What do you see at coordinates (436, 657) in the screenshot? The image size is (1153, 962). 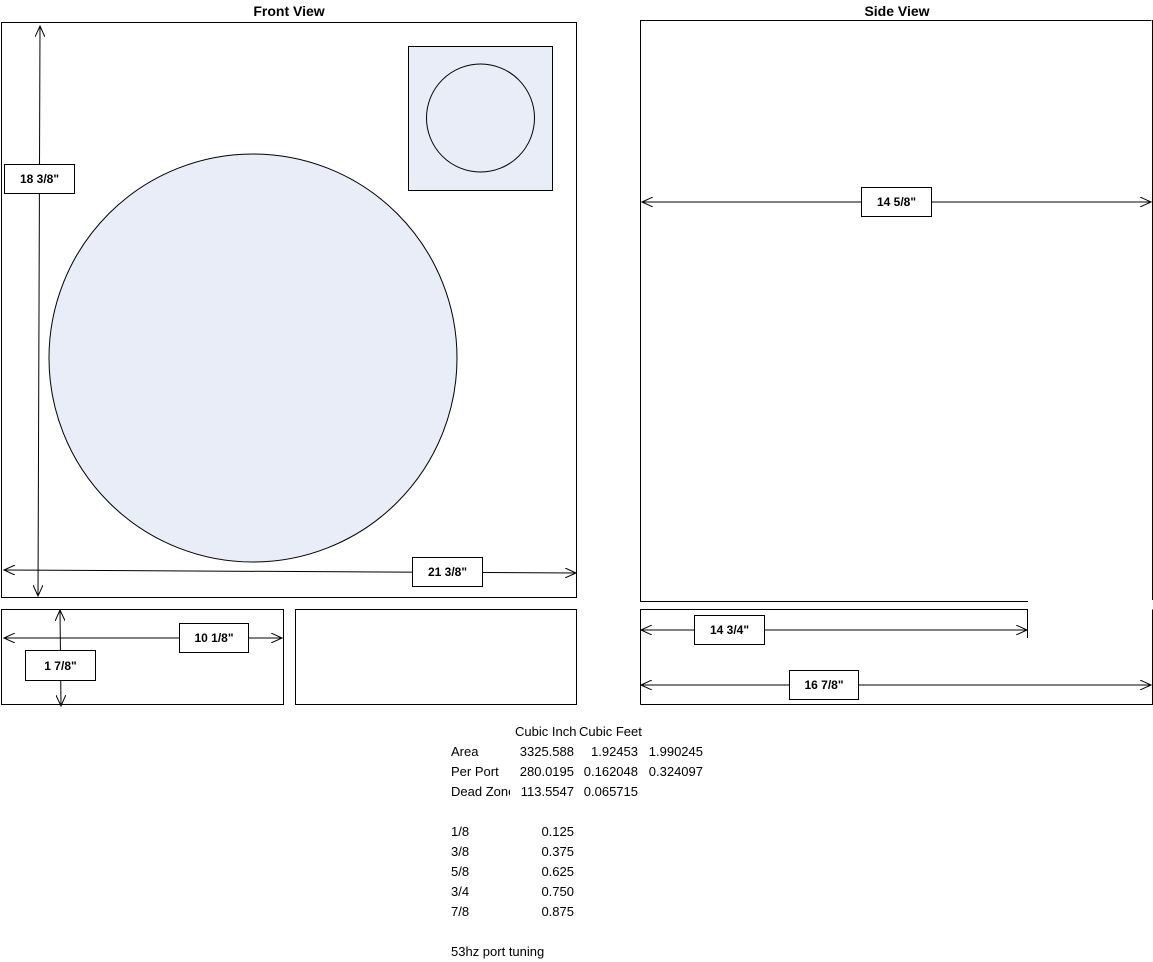 I see `bottom-panel-right` at bounding box center [436, 657].